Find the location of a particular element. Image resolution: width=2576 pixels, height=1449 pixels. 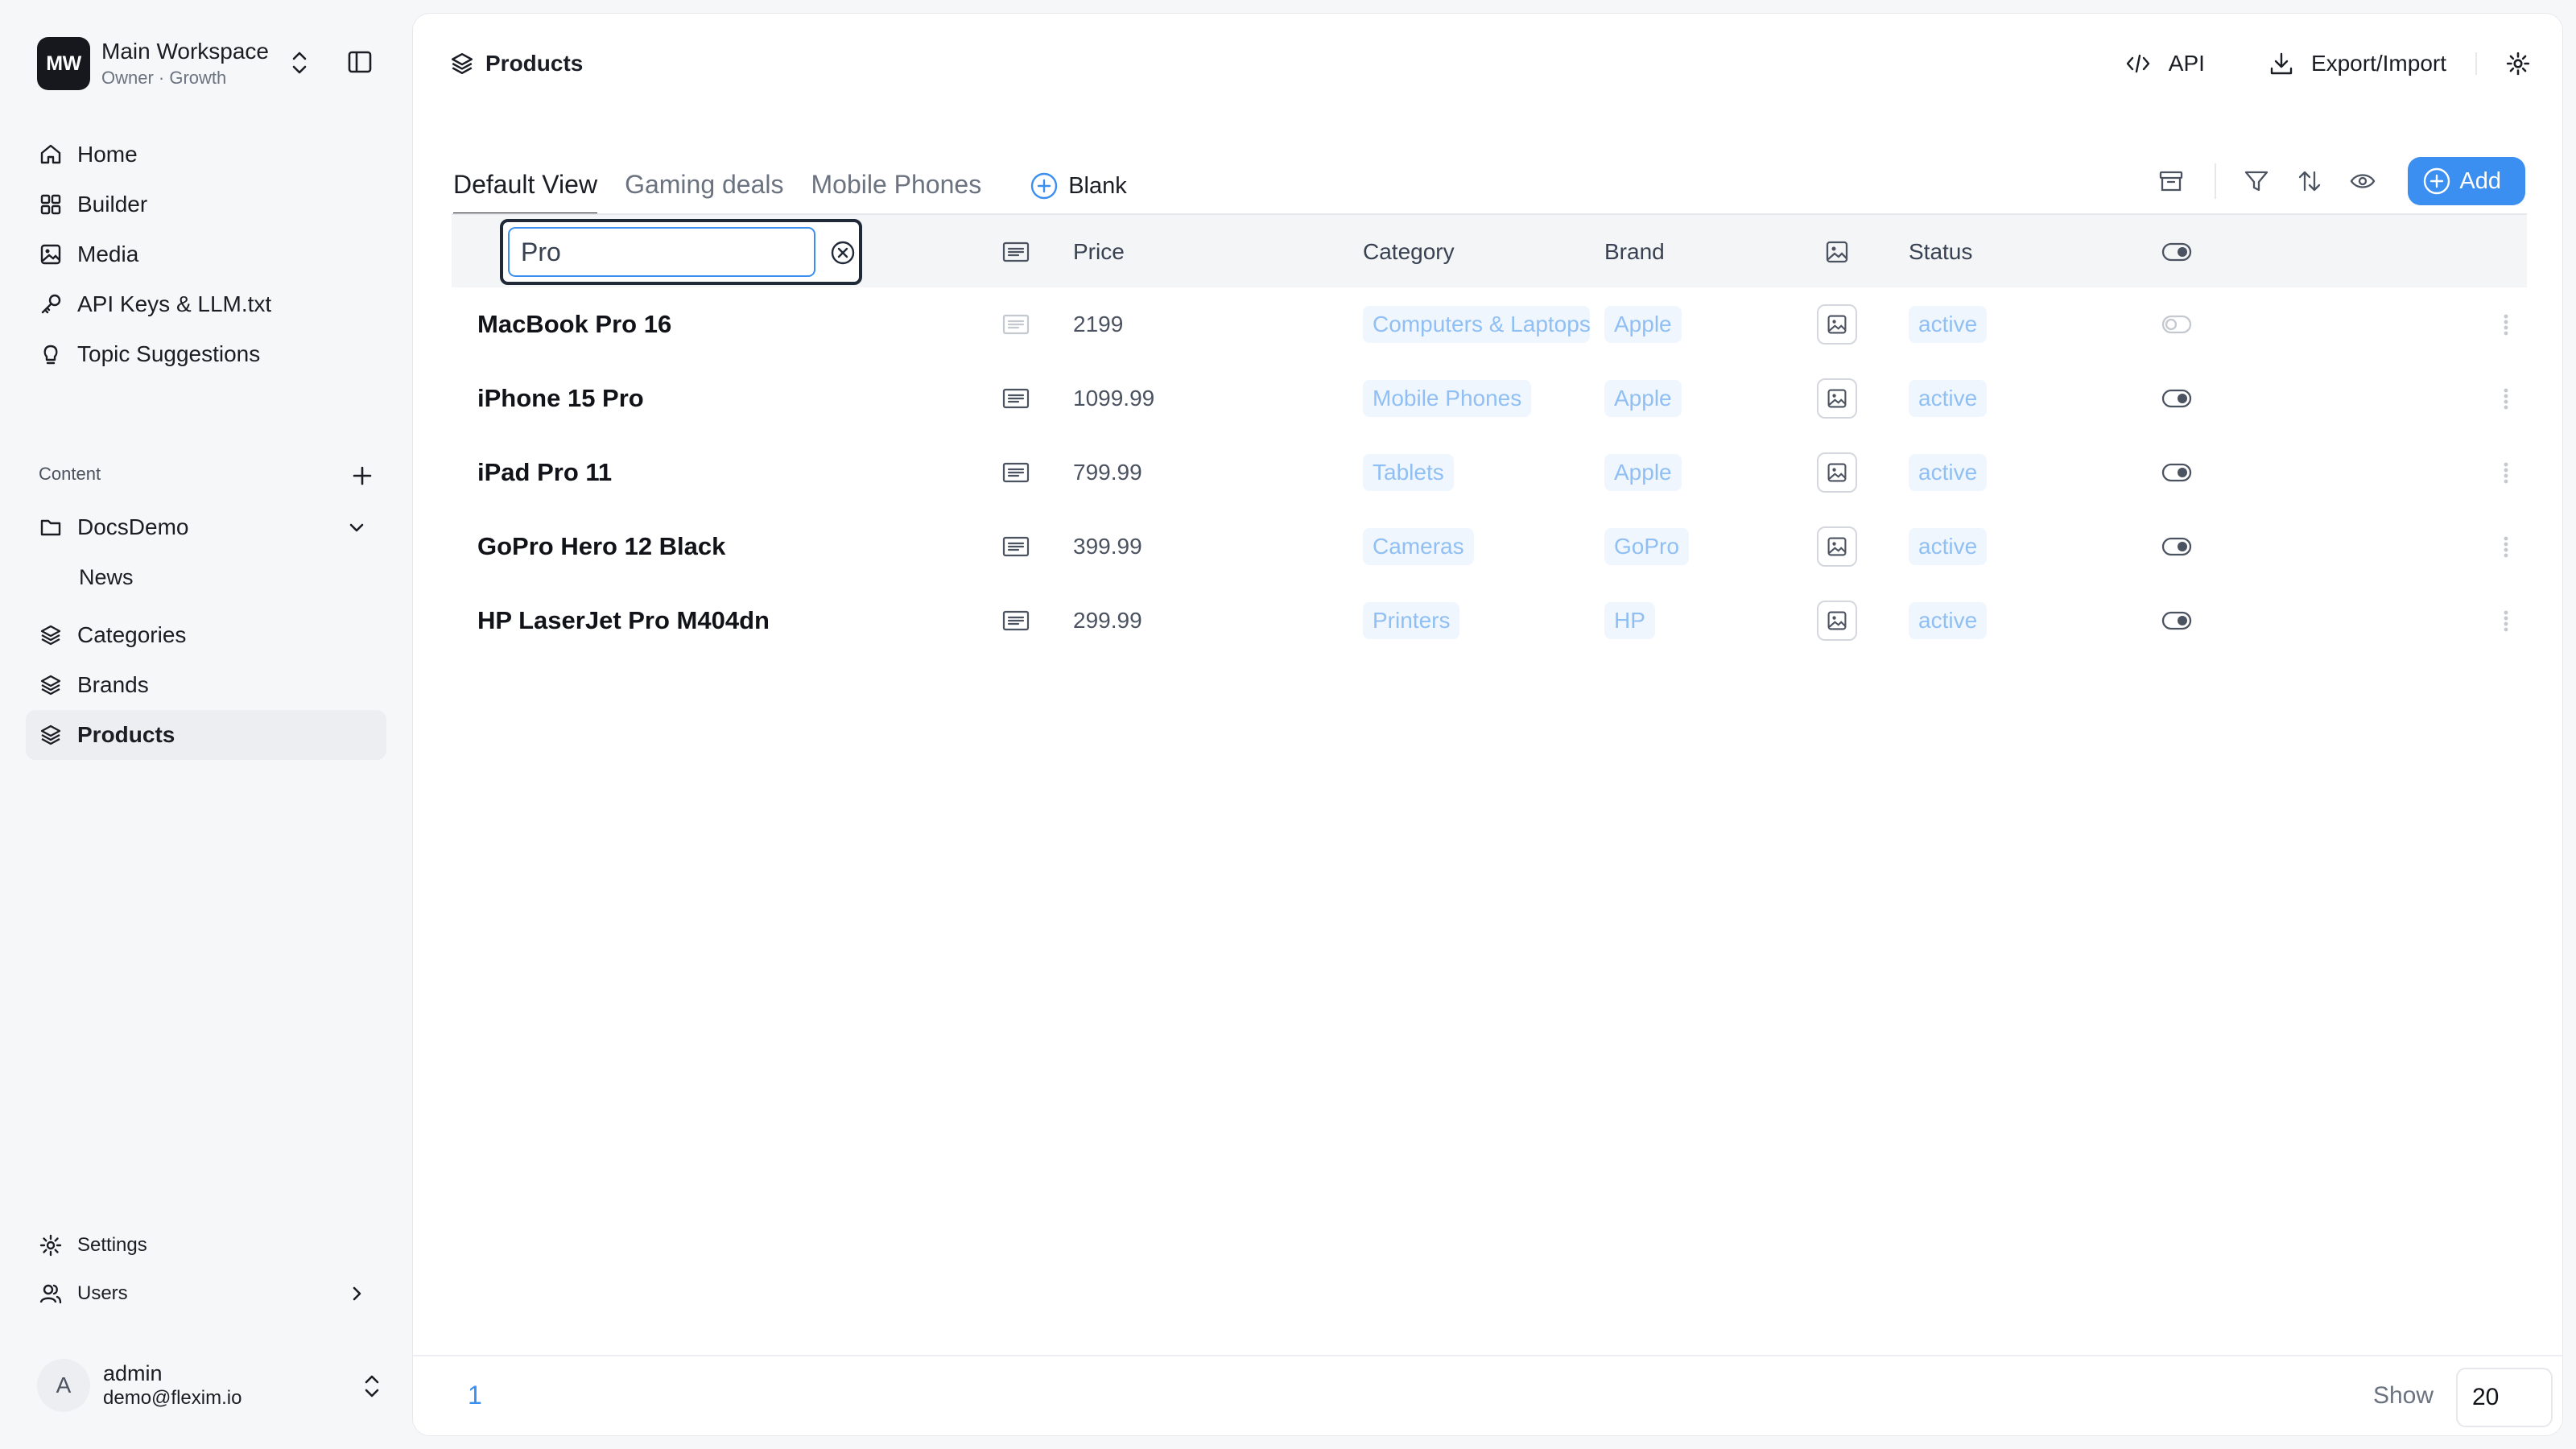

brand-chip: HP is located at coordinates (1629, 620).